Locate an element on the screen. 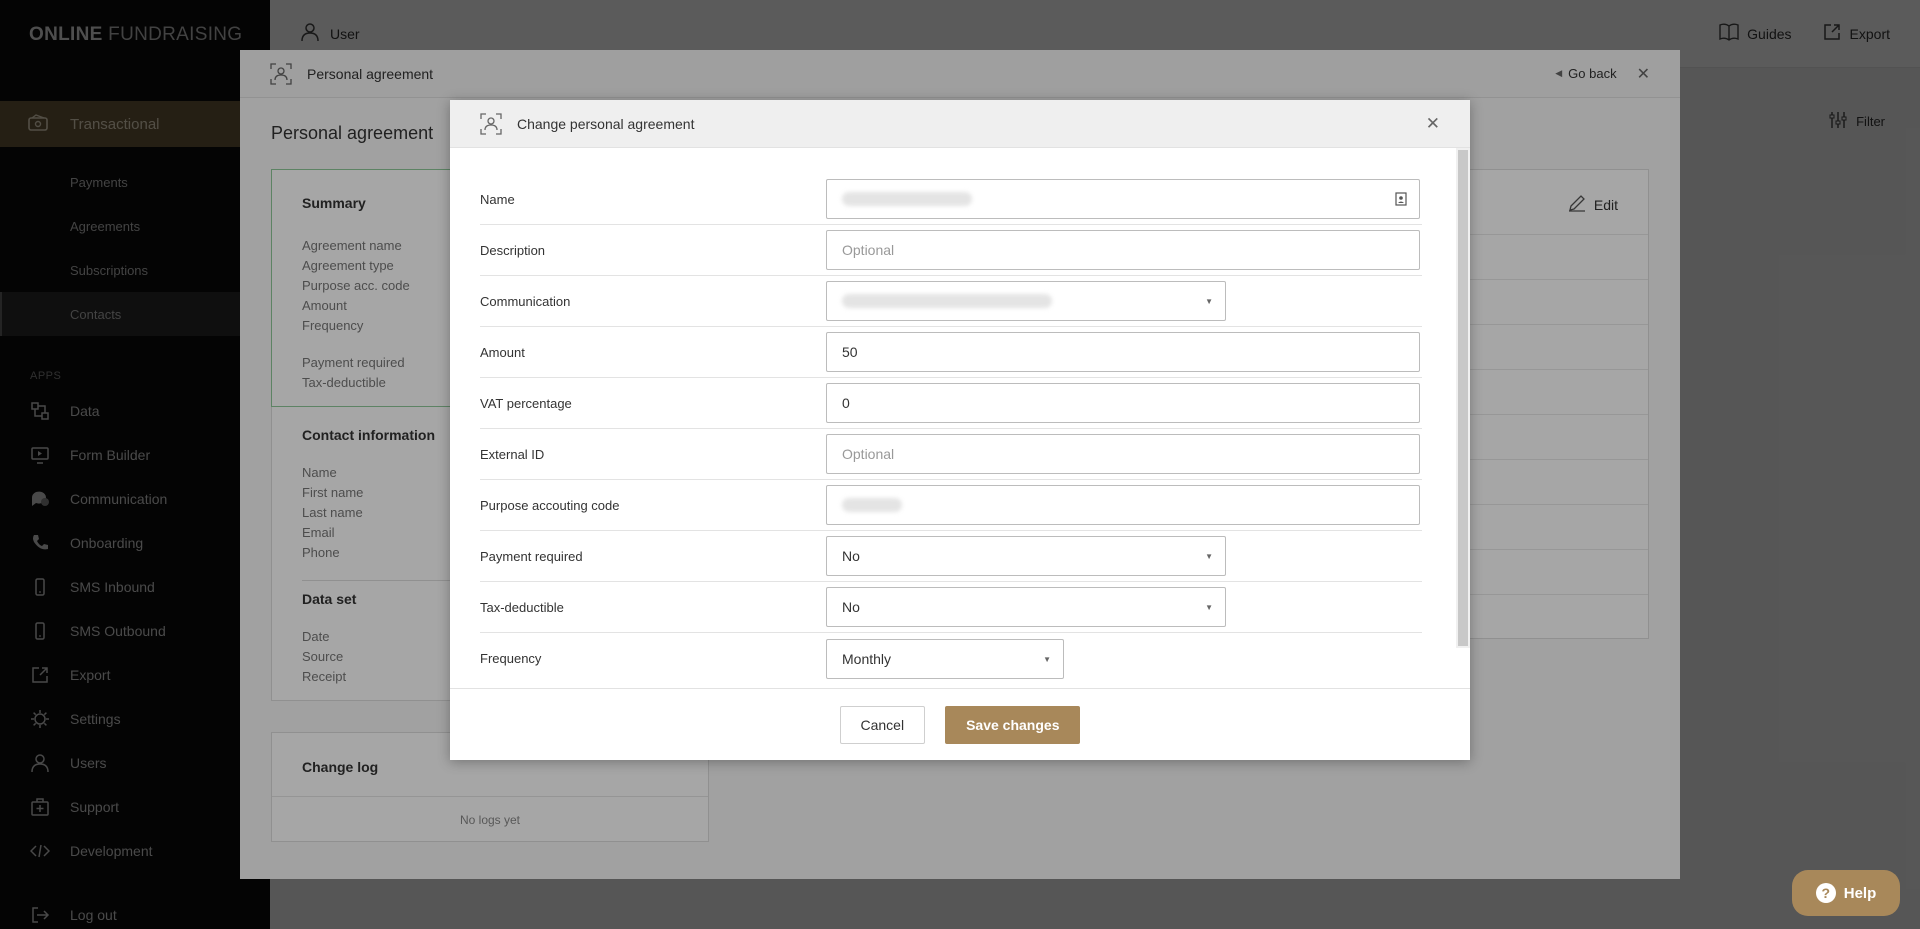 This screenshot has height=929, width=1920. vat-input: 0 is located at coordinates (1123, 403).